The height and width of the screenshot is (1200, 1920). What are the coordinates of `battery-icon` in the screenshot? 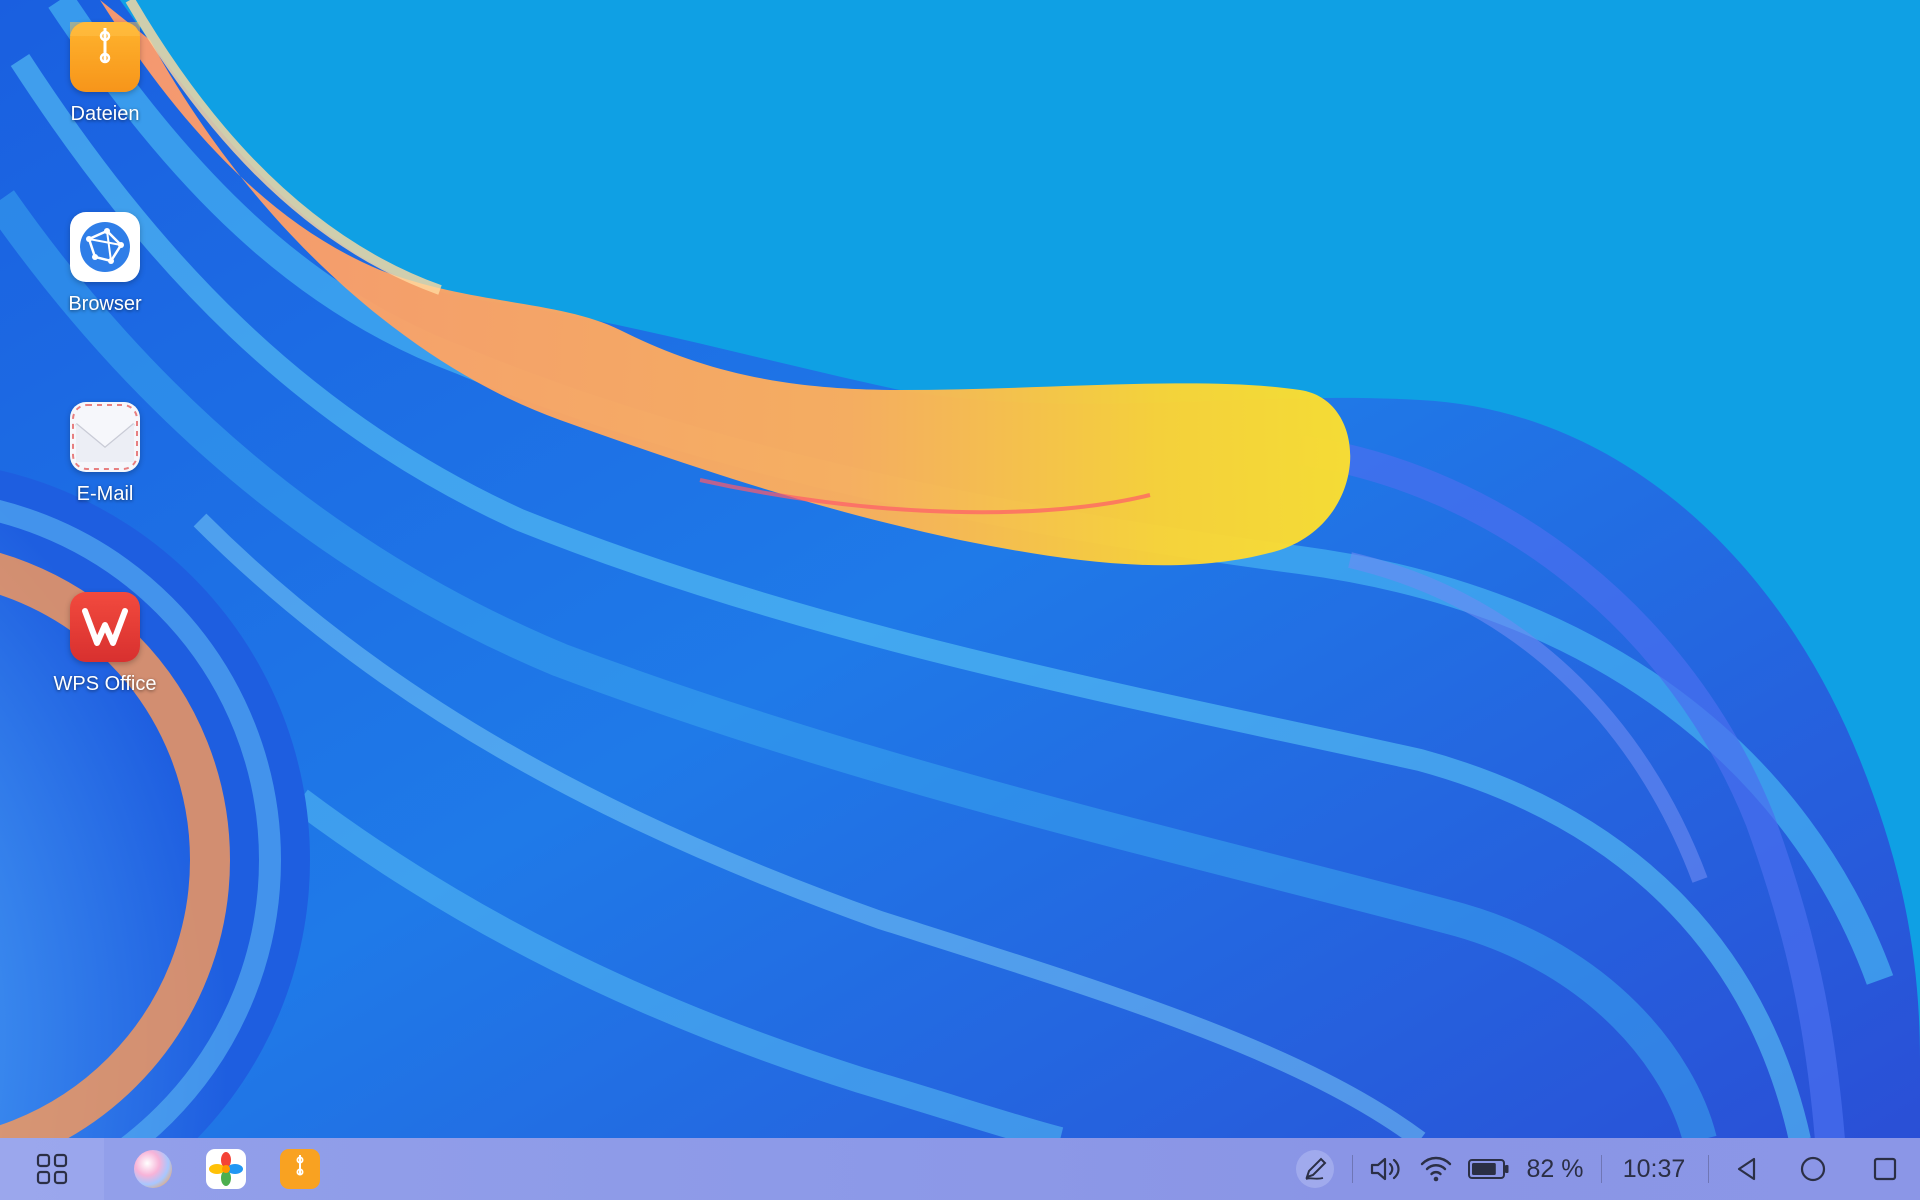 It's located at (1488, 1169).